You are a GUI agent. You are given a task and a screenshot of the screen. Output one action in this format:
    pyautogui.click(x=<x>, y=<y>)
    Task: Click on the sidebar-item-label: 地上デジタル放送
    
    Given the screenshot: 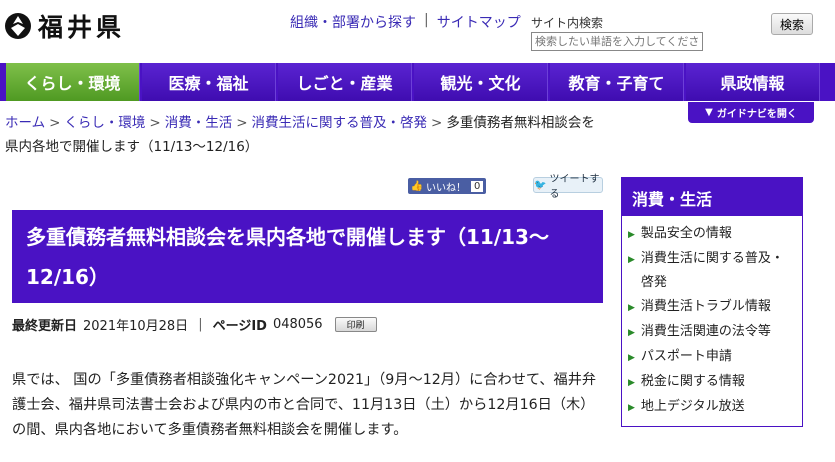 What is the action you would take?
    pyautogui.click(x=692, y=406)
    